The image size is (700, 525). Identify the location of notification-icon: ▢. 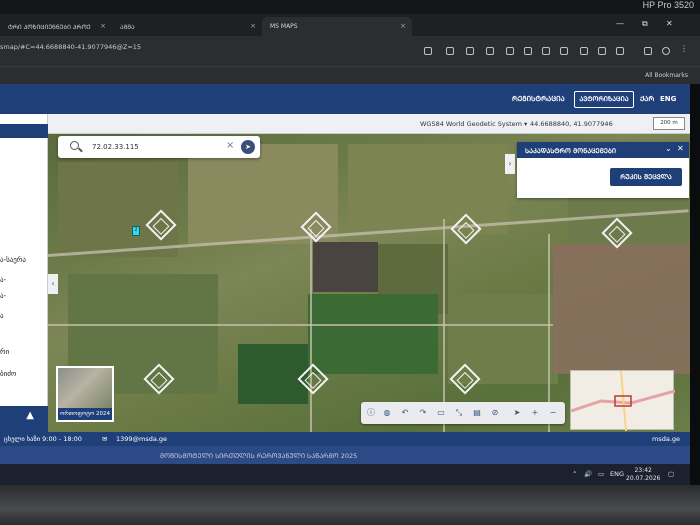
(671, 474).